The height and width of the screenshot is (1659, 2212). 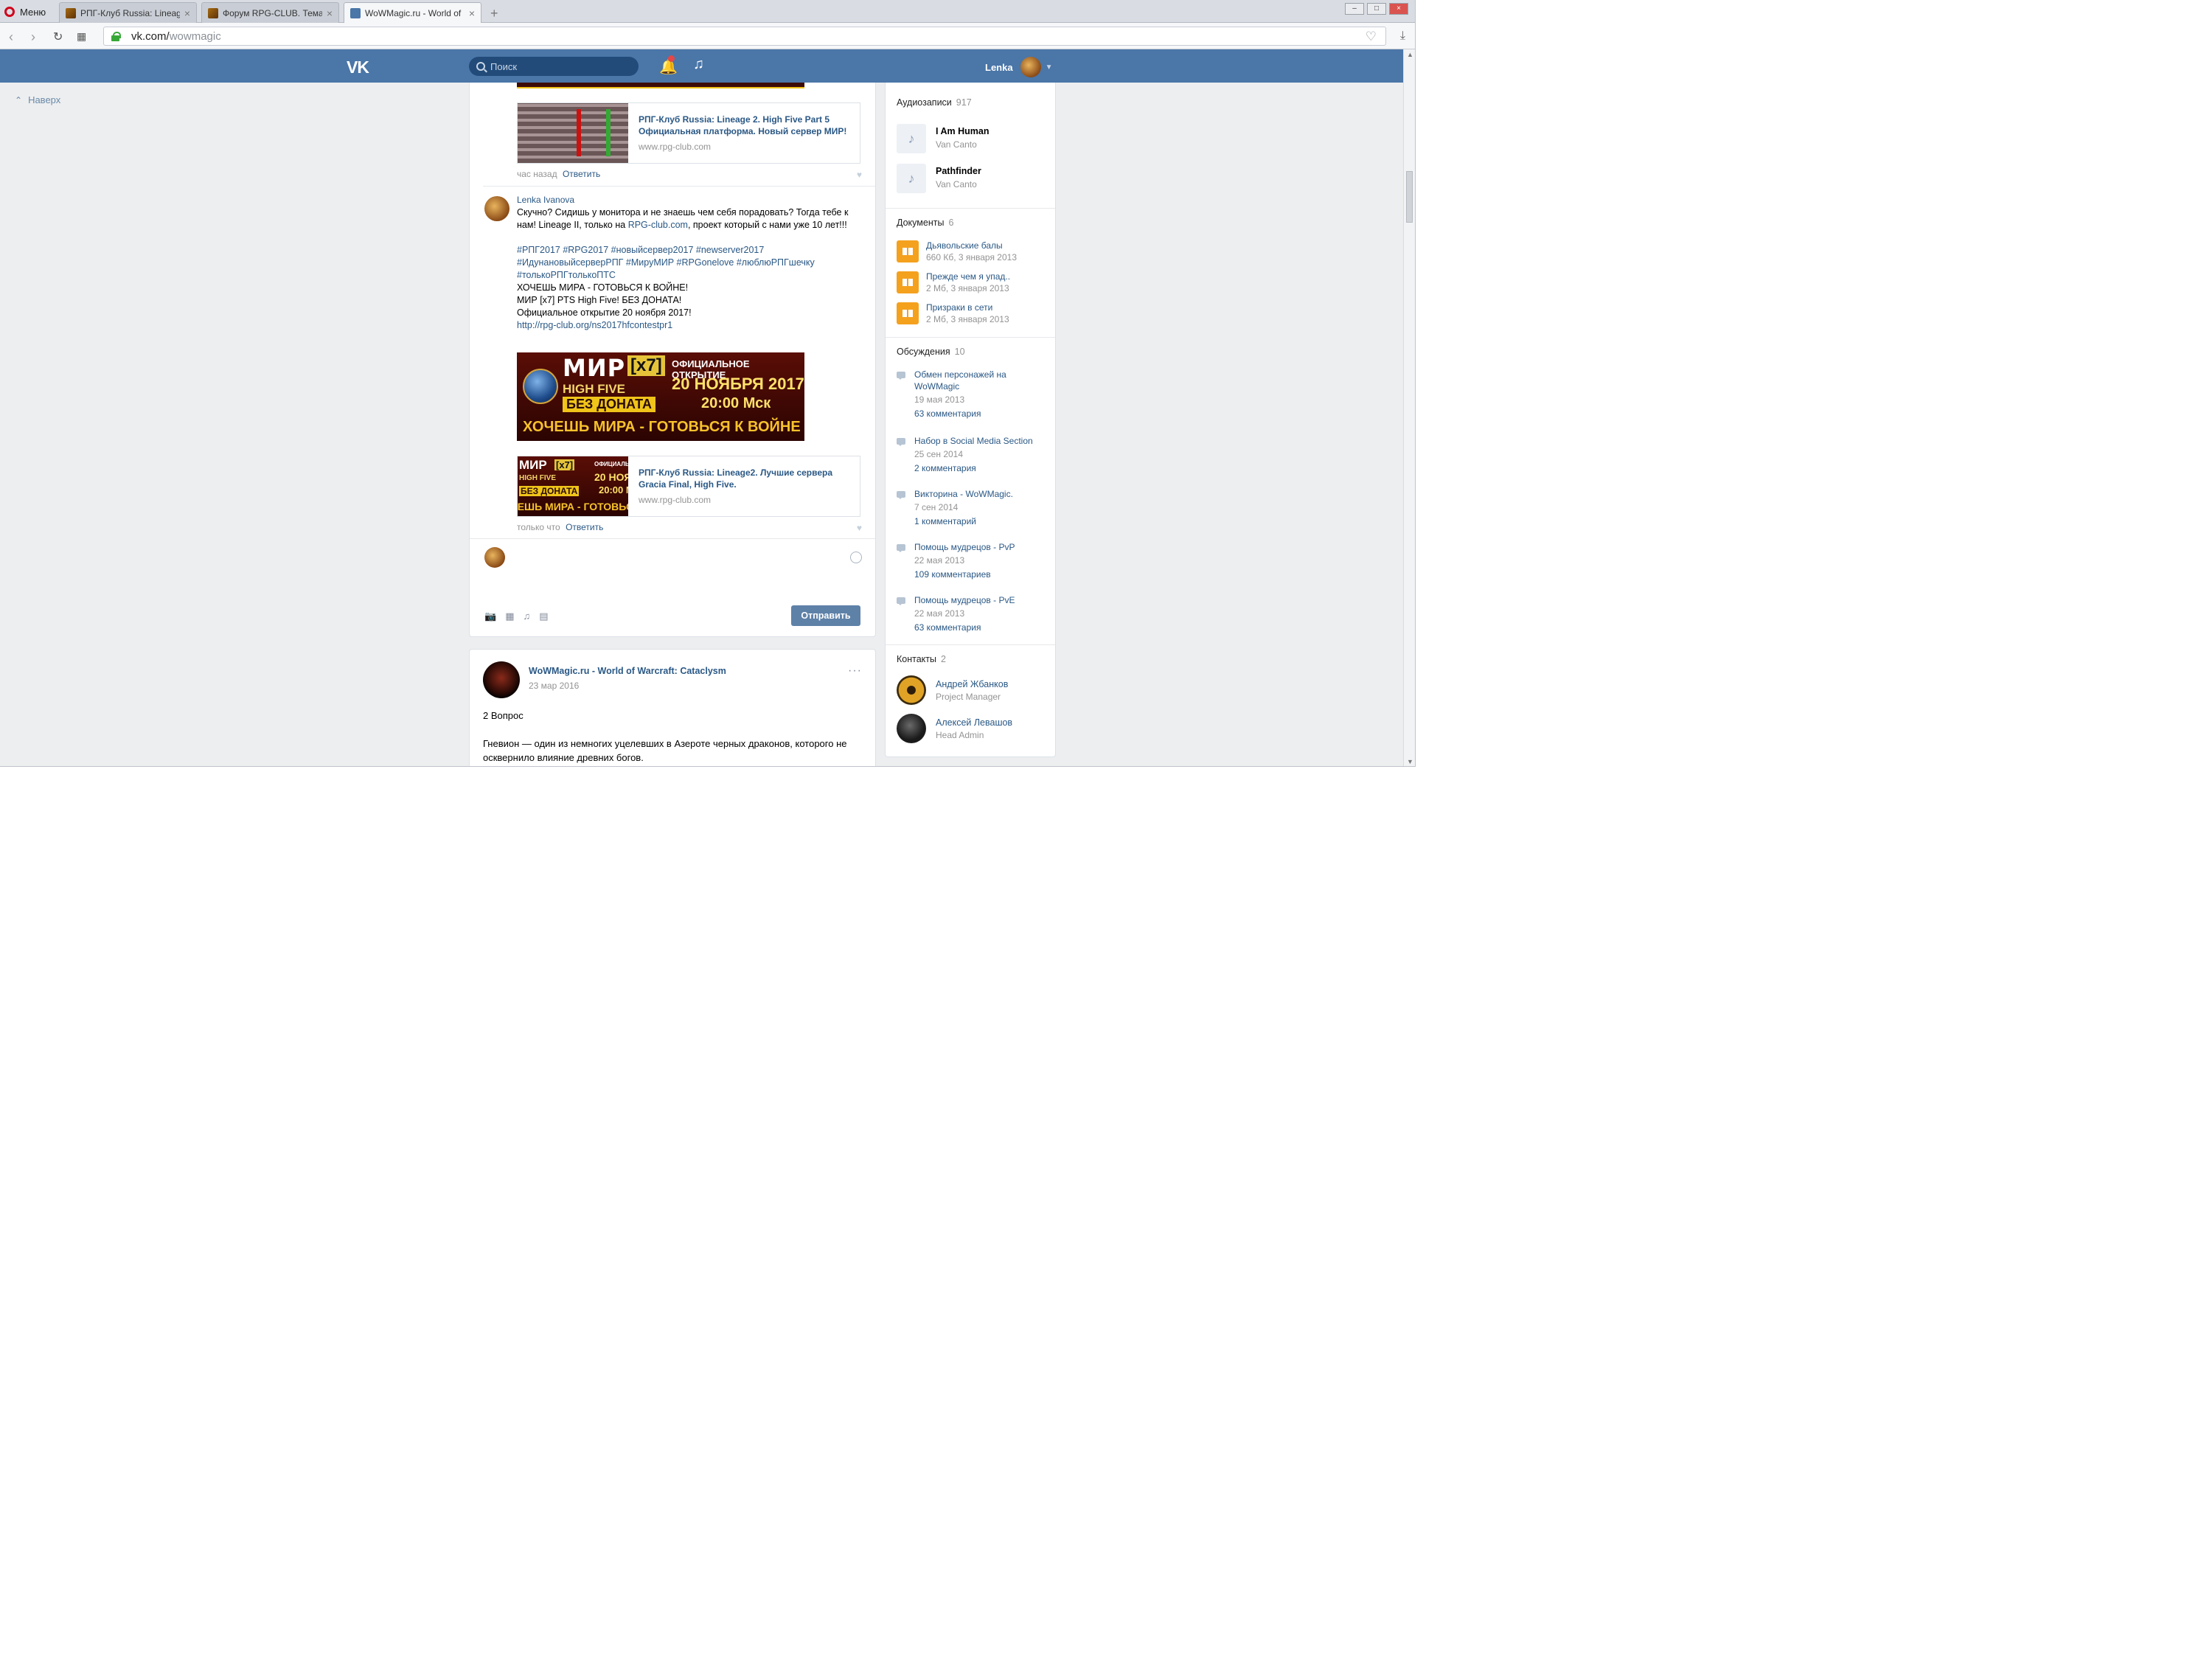 I want to click on comment-line: ХОЧЕШЬ МИРА - ГОТОВЬСЯ К ВОЙНЕ!, so click(x=603, y=287).